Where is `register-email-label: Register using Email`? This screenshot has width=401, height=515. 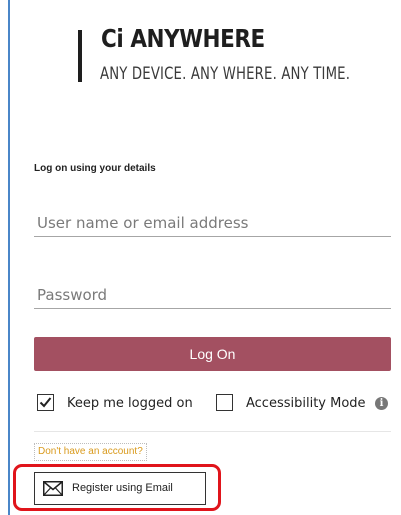 register-email-label: Register using Email is located at coordinates (122, 488).